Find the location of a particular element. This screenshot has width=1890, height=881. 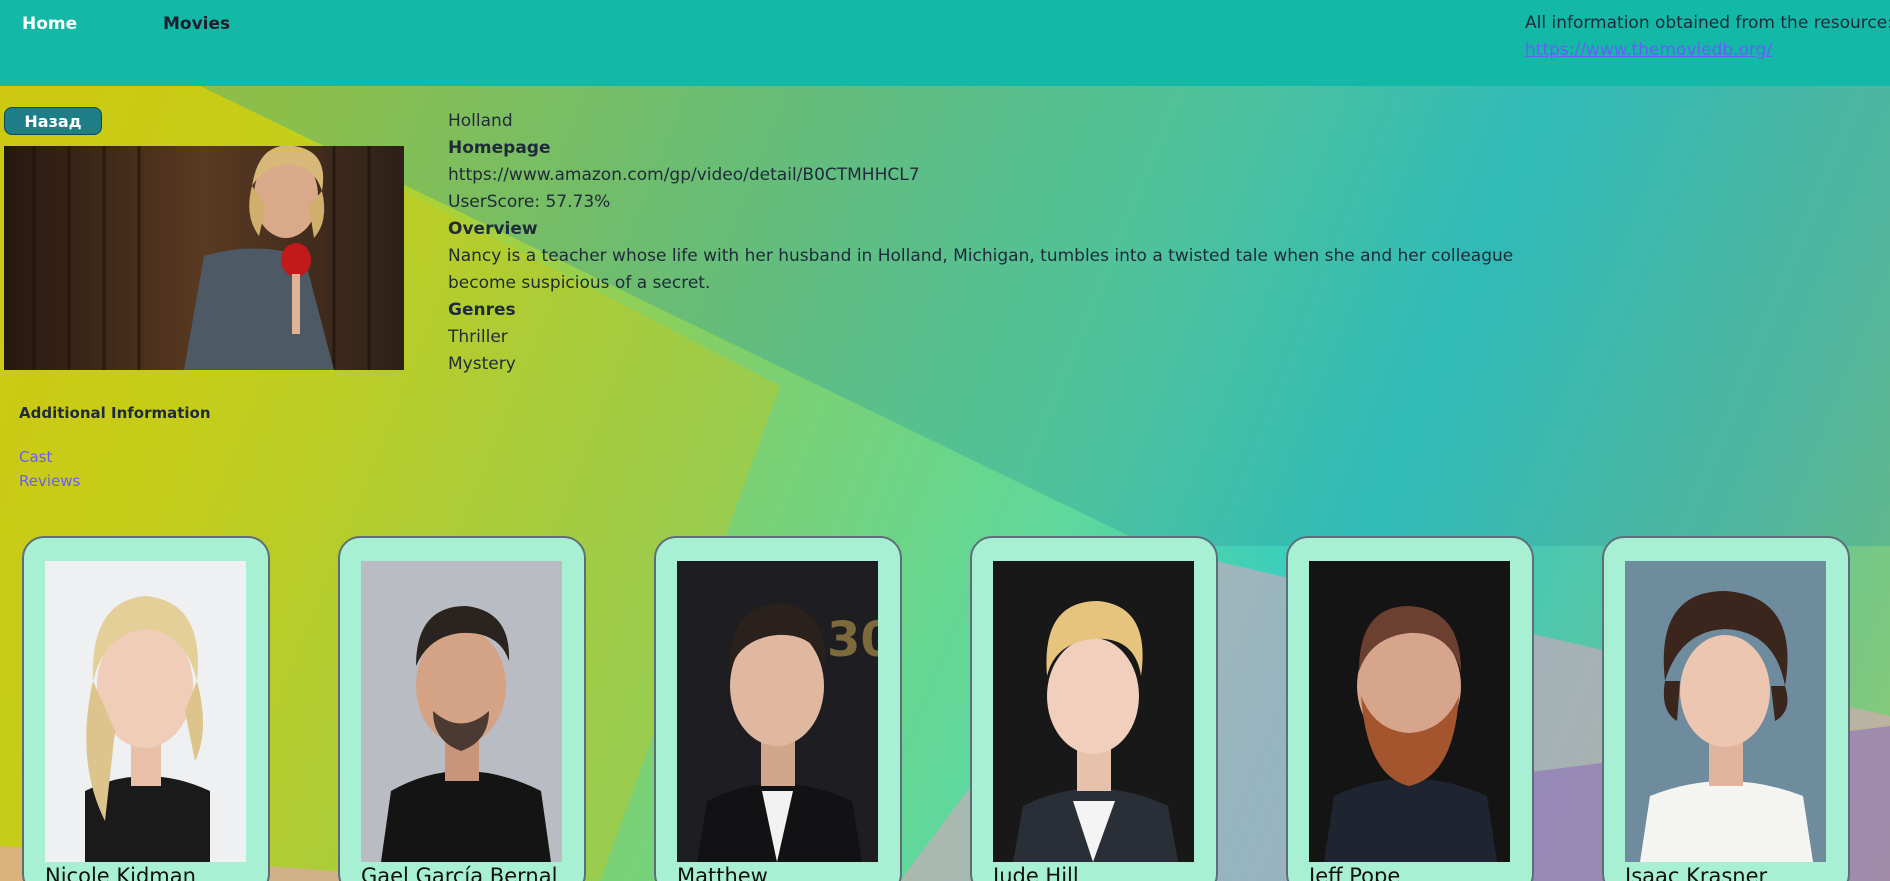

back-button: Назад is located at coordinates (53, 121).